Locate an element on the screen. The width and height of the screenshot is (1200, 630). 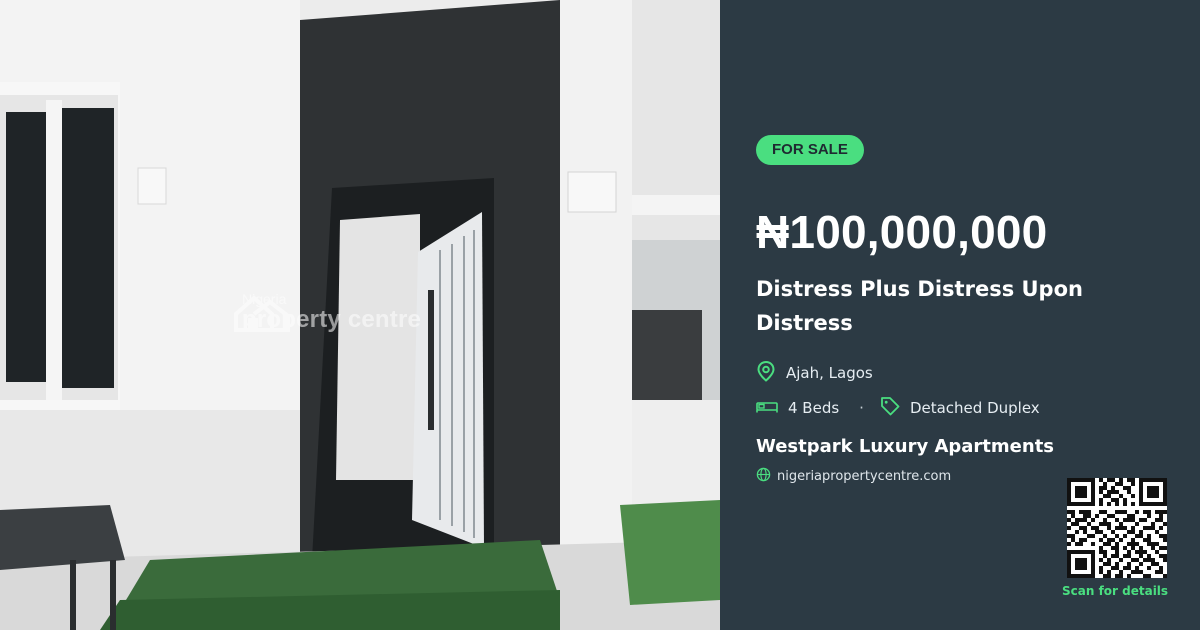
qr-code is located at coordinates (1117, 528).